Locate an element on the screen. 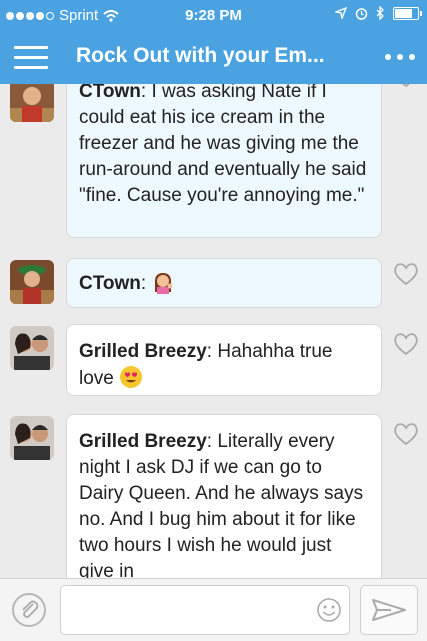 The width and height of the screenshot is (427, 641). send-button is located at coordinates (389, 610).